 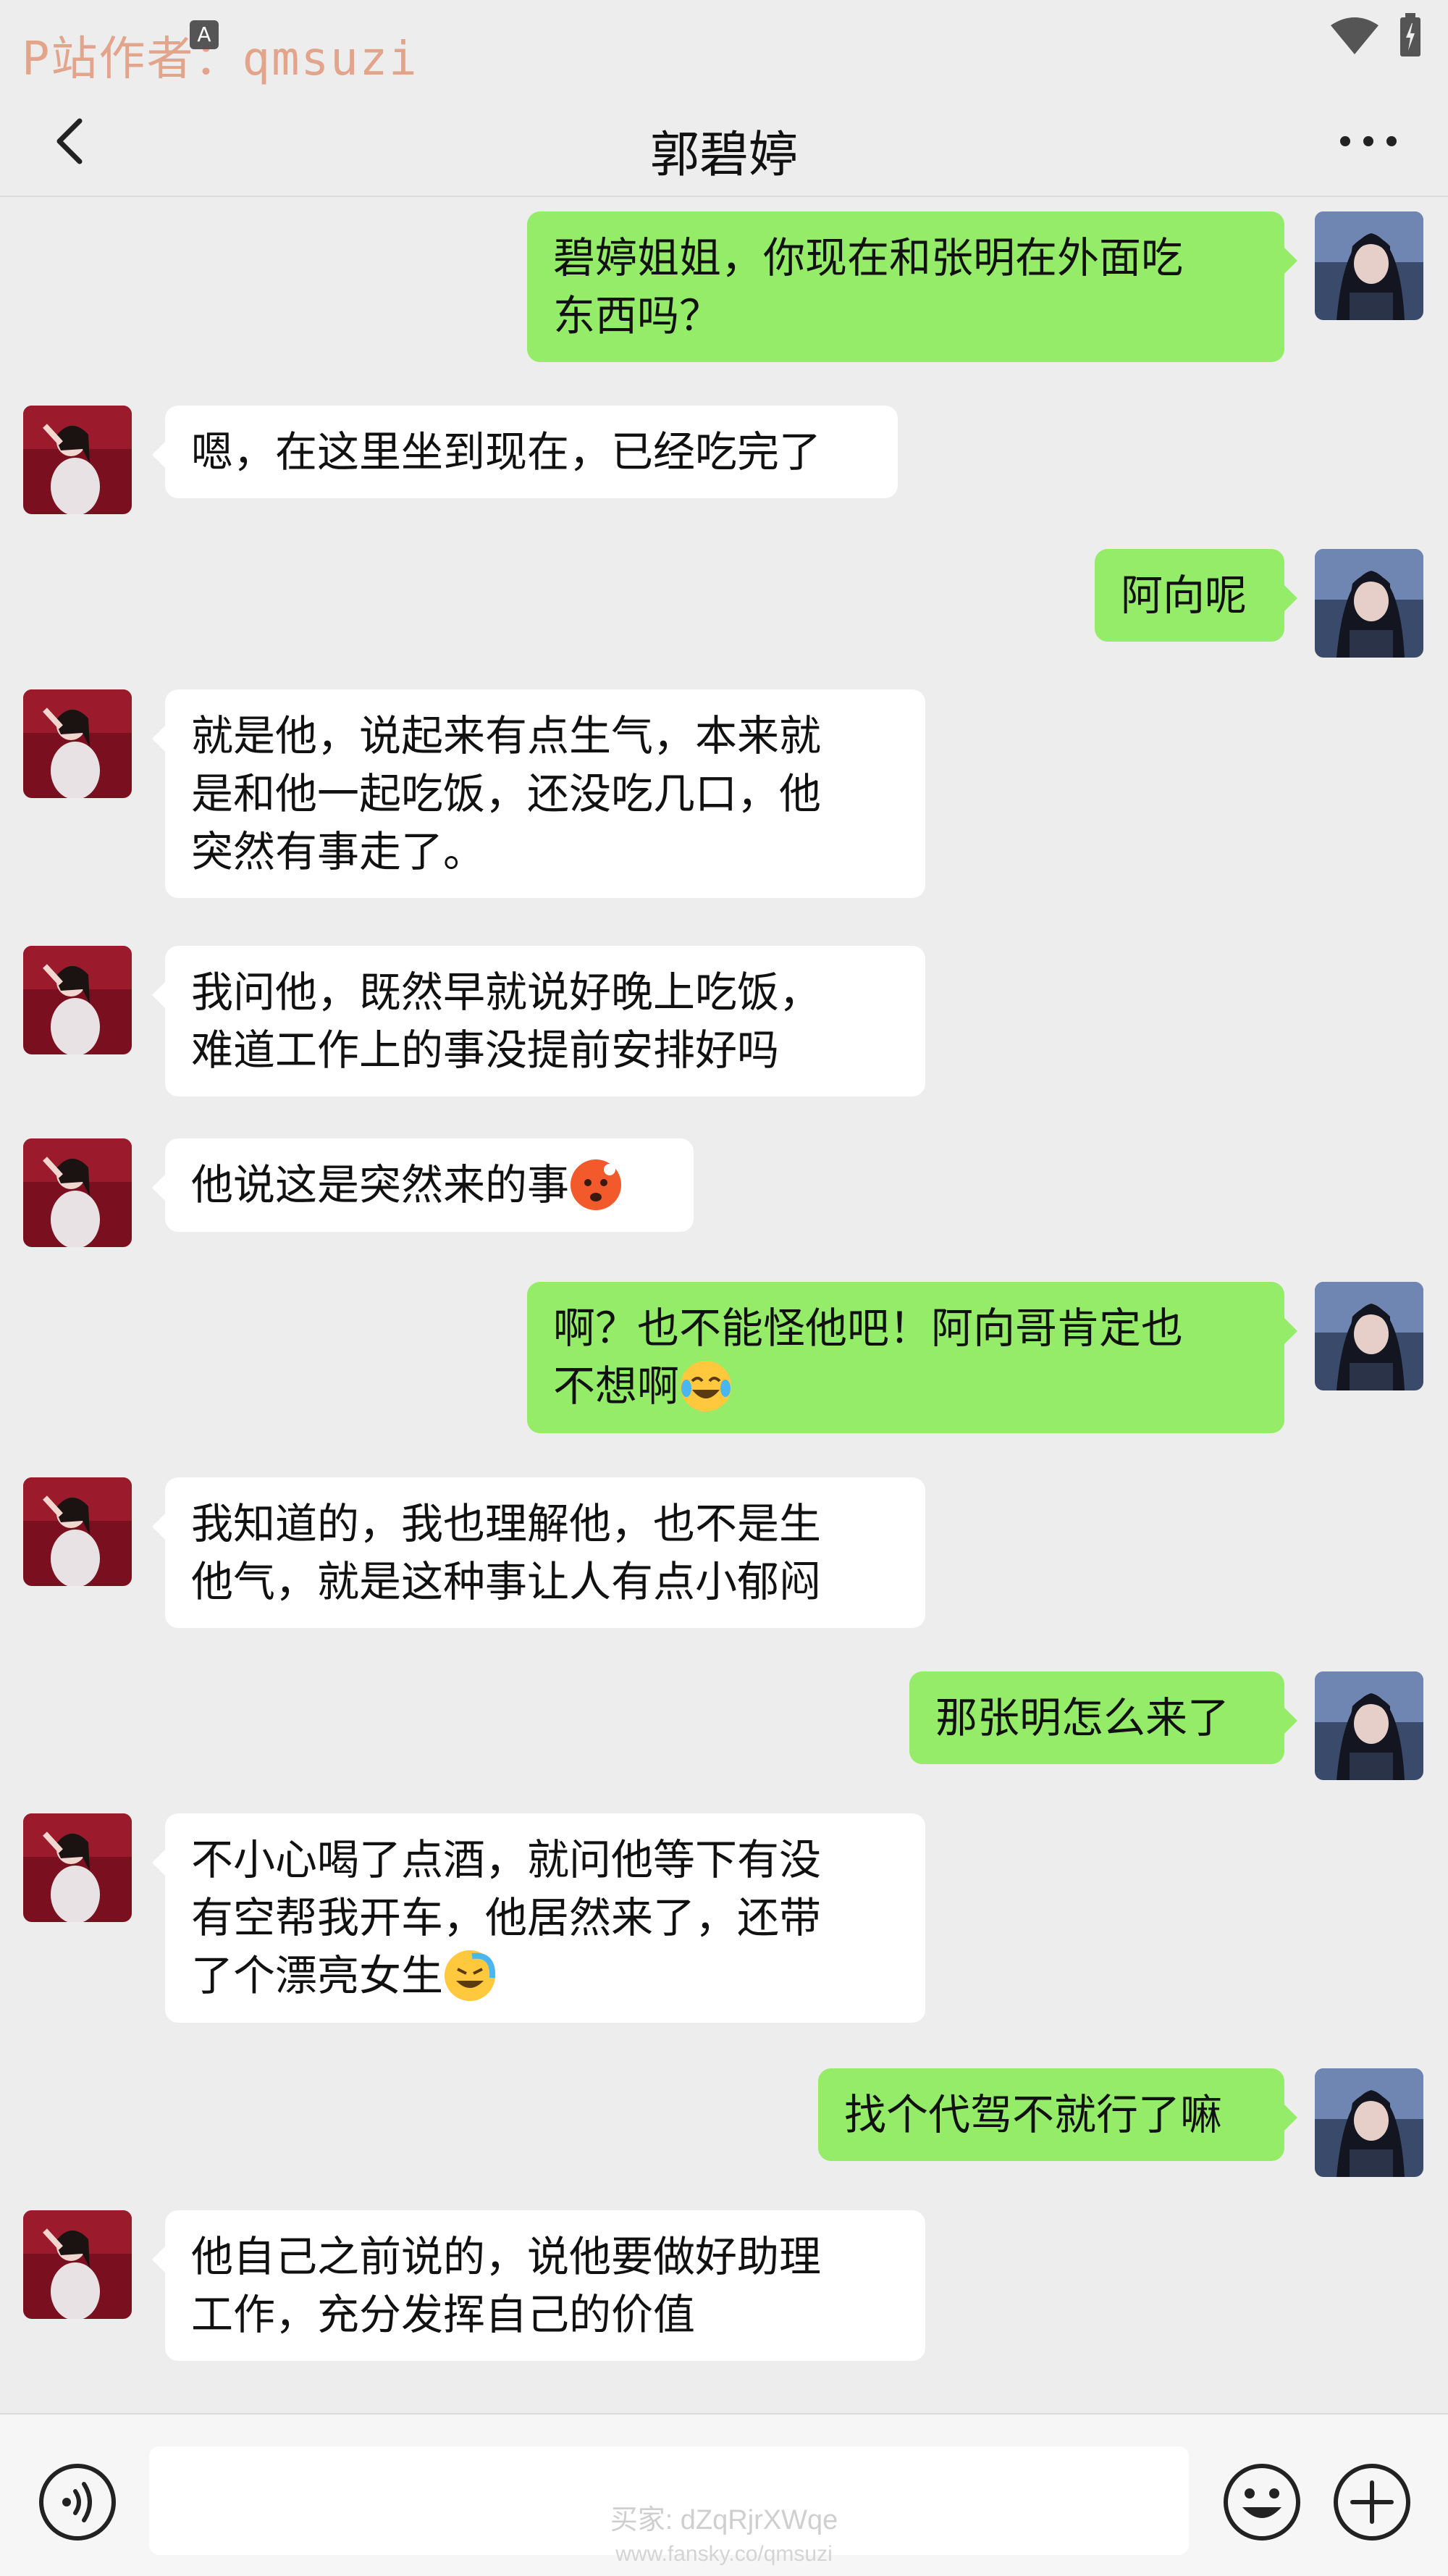 I want to click on received-message-bubble: 就是他，说起来有点生气，本来就 是和他一起吃饭，还没吃几口，他 突然有事走了。, so click(x=538, y=793).